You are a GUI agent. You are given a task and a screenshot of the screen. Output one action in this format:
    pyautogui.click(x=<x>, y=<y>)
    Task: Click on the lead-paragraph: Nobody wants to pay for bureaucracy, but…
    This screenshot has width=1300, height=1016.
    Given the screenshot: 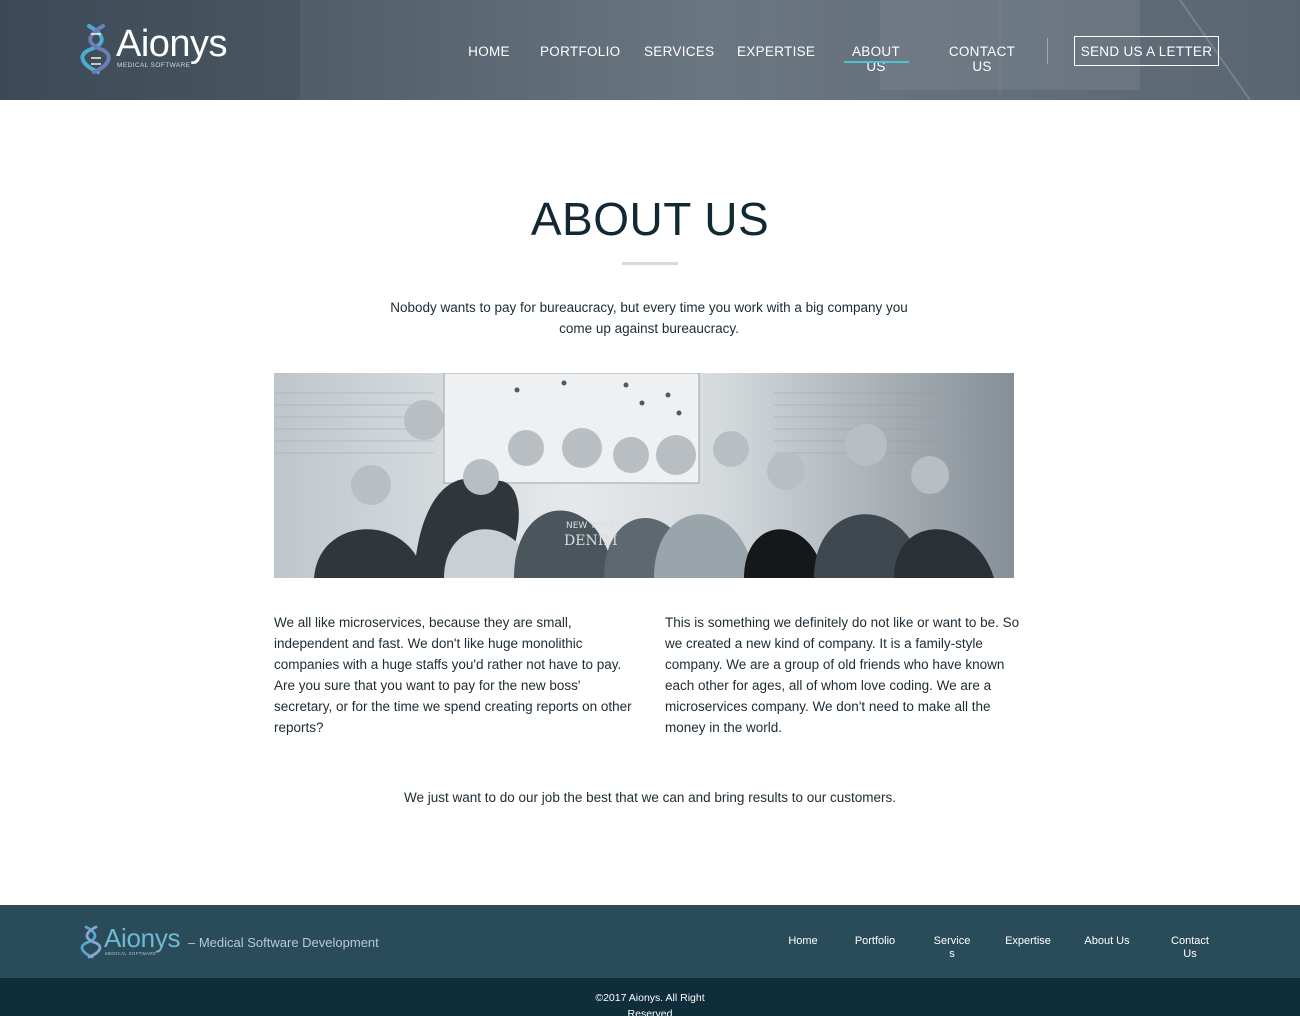 What is the action you would take?
    pyautogui.click(x=649, y=318)
    